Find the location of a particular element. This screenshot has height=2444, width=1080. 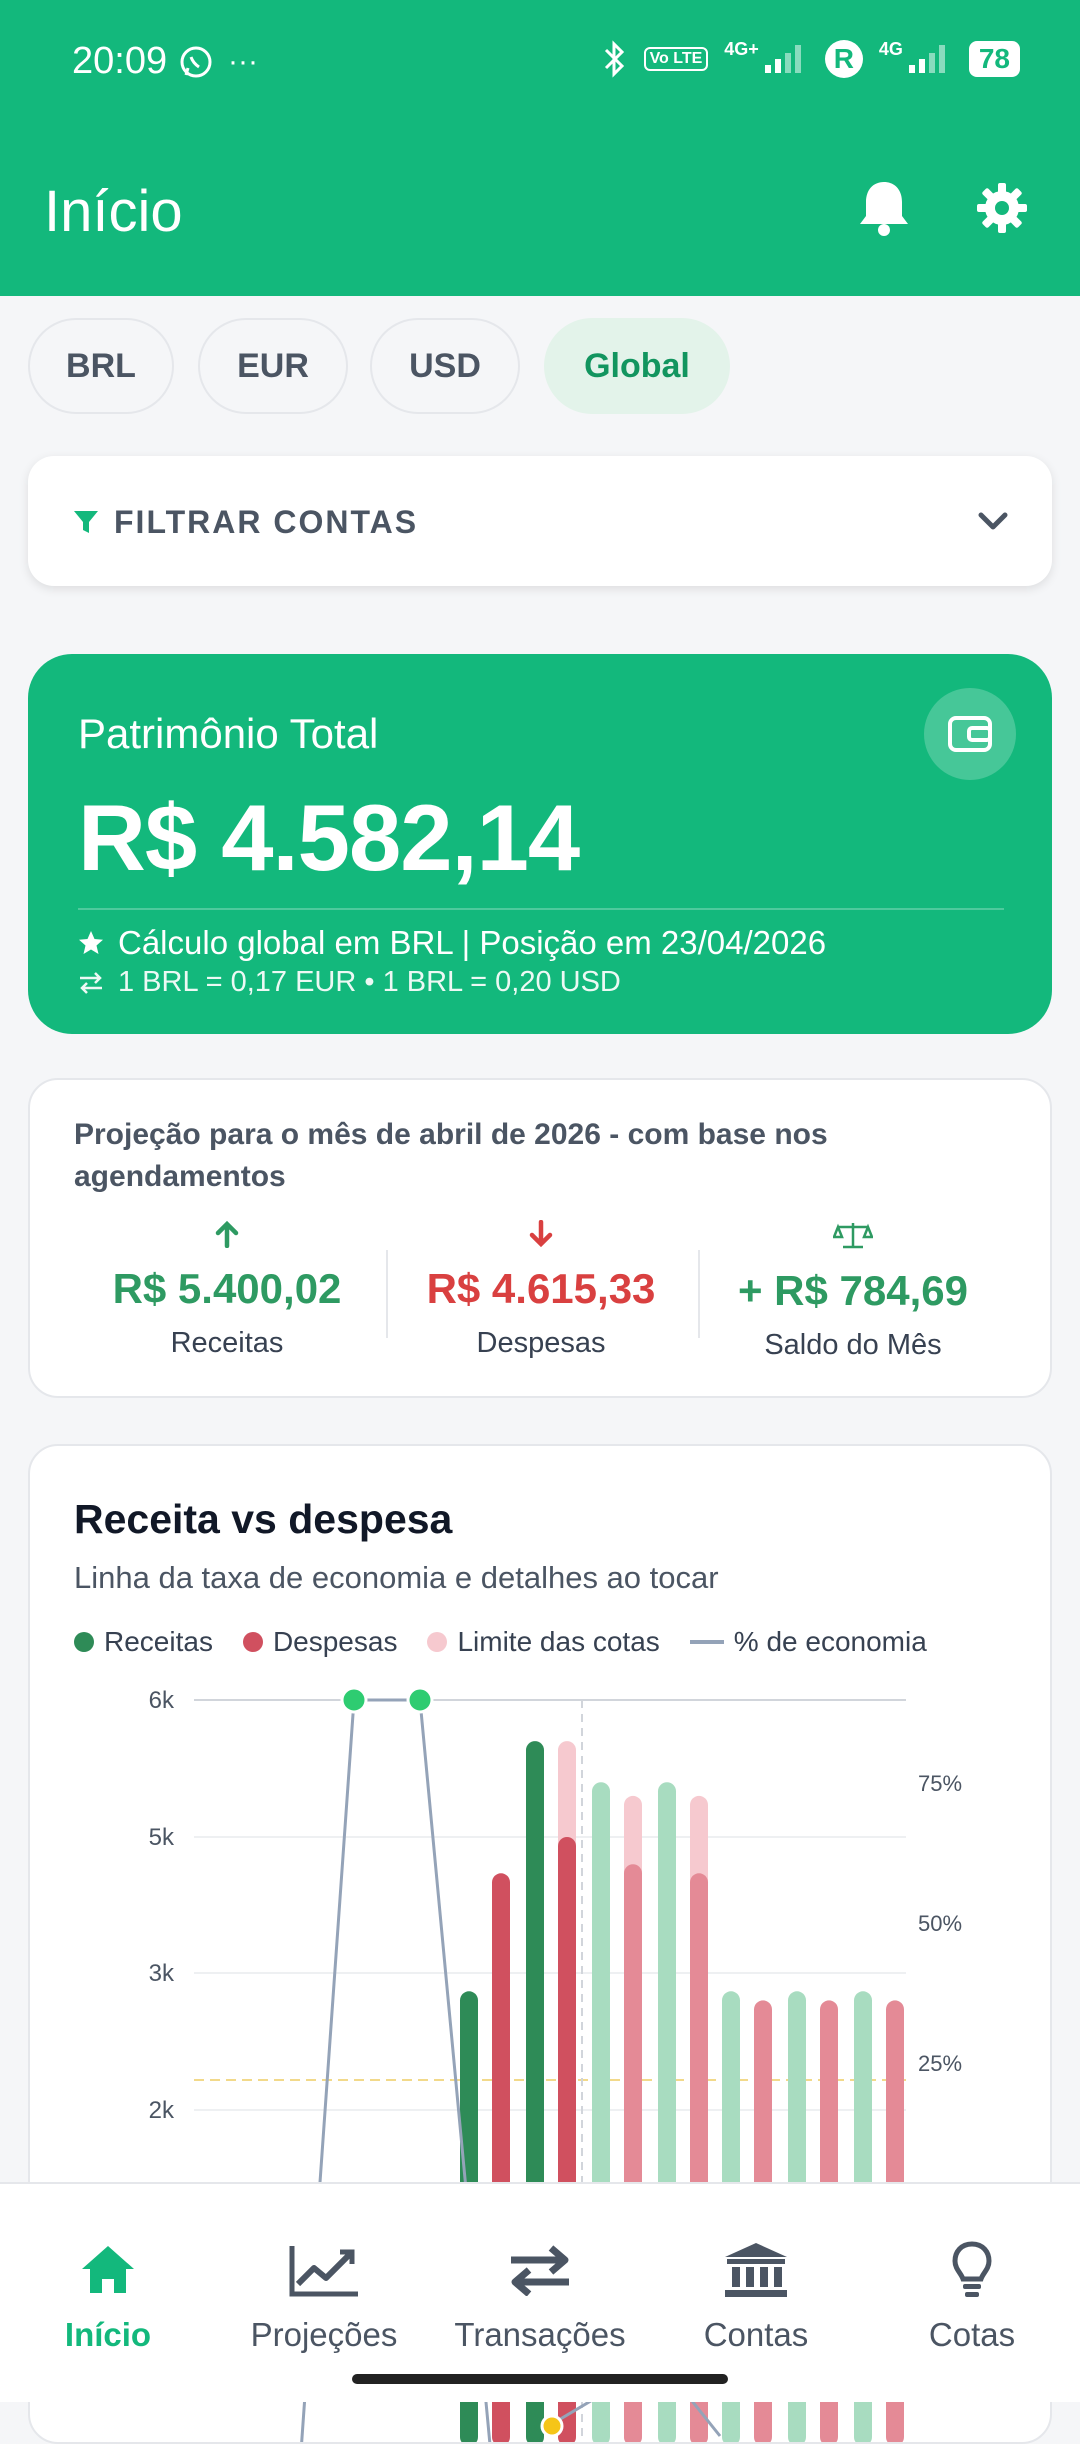

home-icon is located at coordinates (108, 2269).